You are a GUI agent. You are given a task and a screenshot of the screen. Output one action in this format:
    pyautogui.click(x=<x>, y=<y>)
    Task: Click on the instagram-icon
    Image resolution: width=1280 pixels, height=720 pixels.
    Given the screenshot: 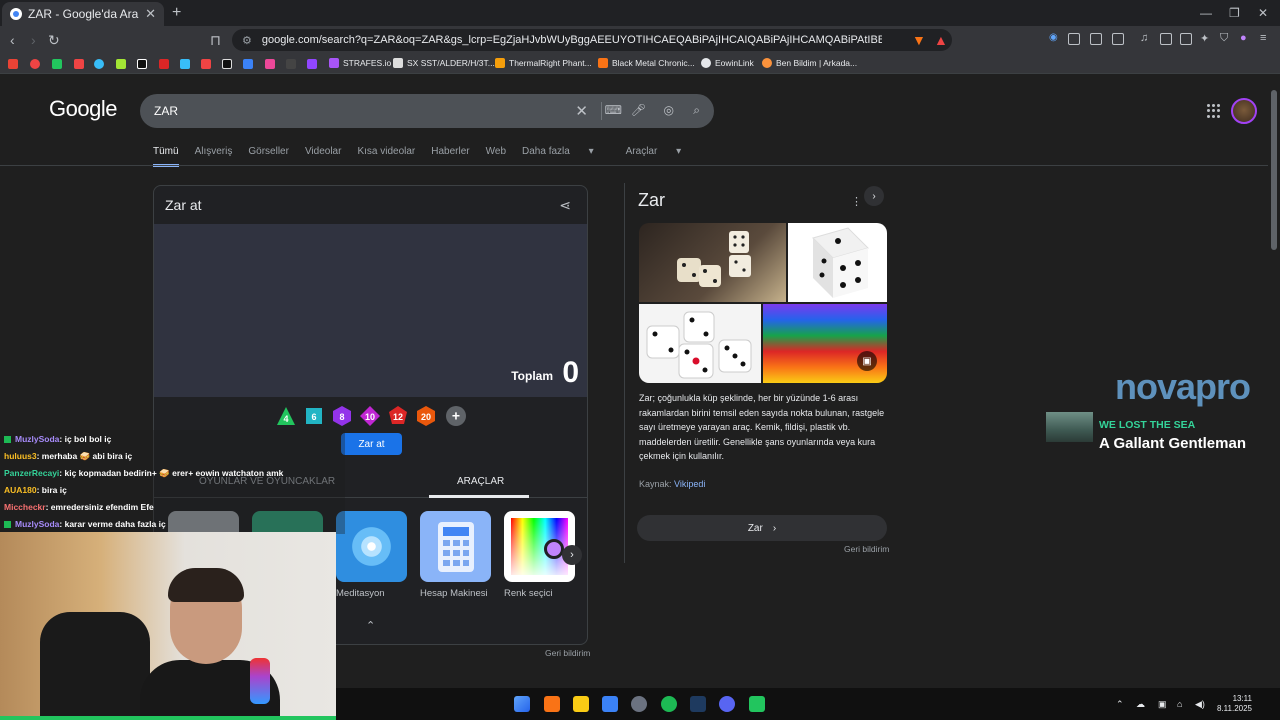 What is the action you would take?
    pyautogui.click(x=270, y=64)
    